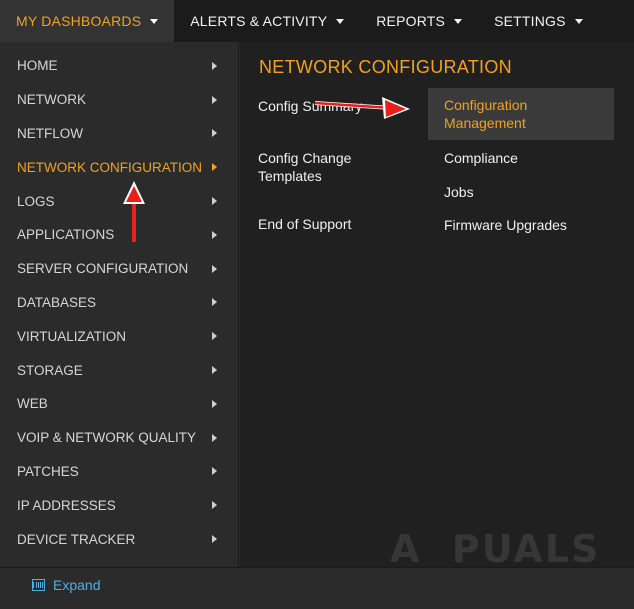 This screenshot has width=634, height=609. I want to click on menu-item-label: SERVER CONFIGURATION, so click(103, 269).